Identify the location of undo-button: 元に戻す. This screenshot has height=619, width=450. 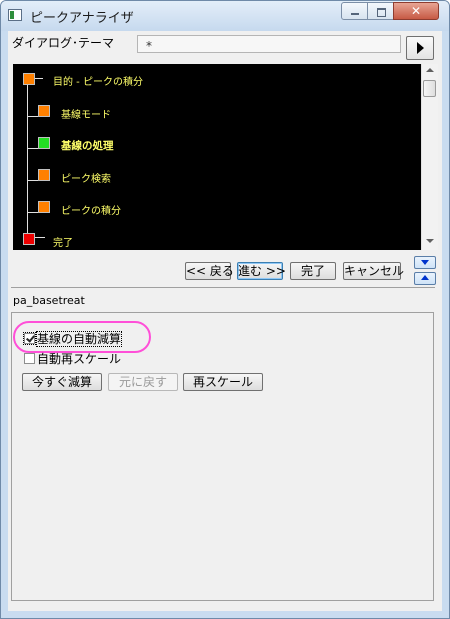
(143, 382).